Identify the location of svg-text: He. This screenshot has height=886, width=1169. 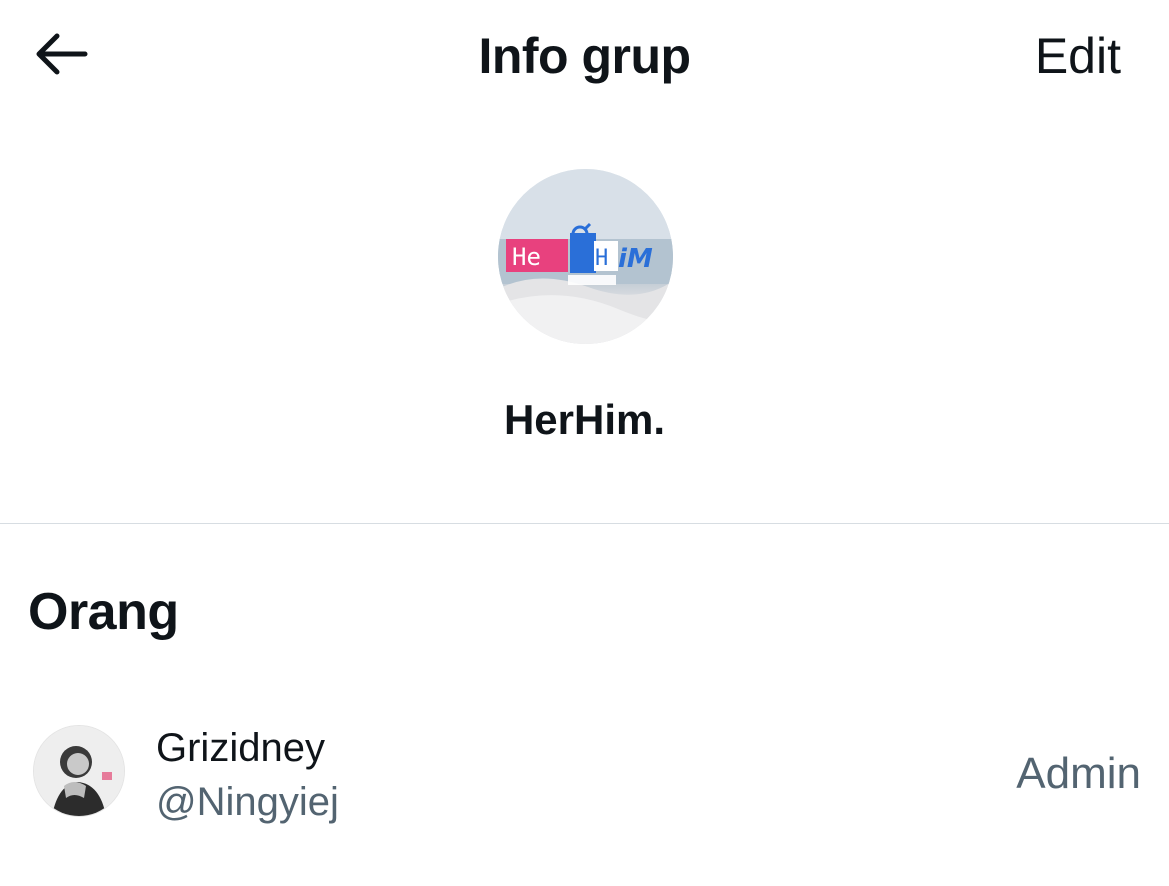
(526, 257).